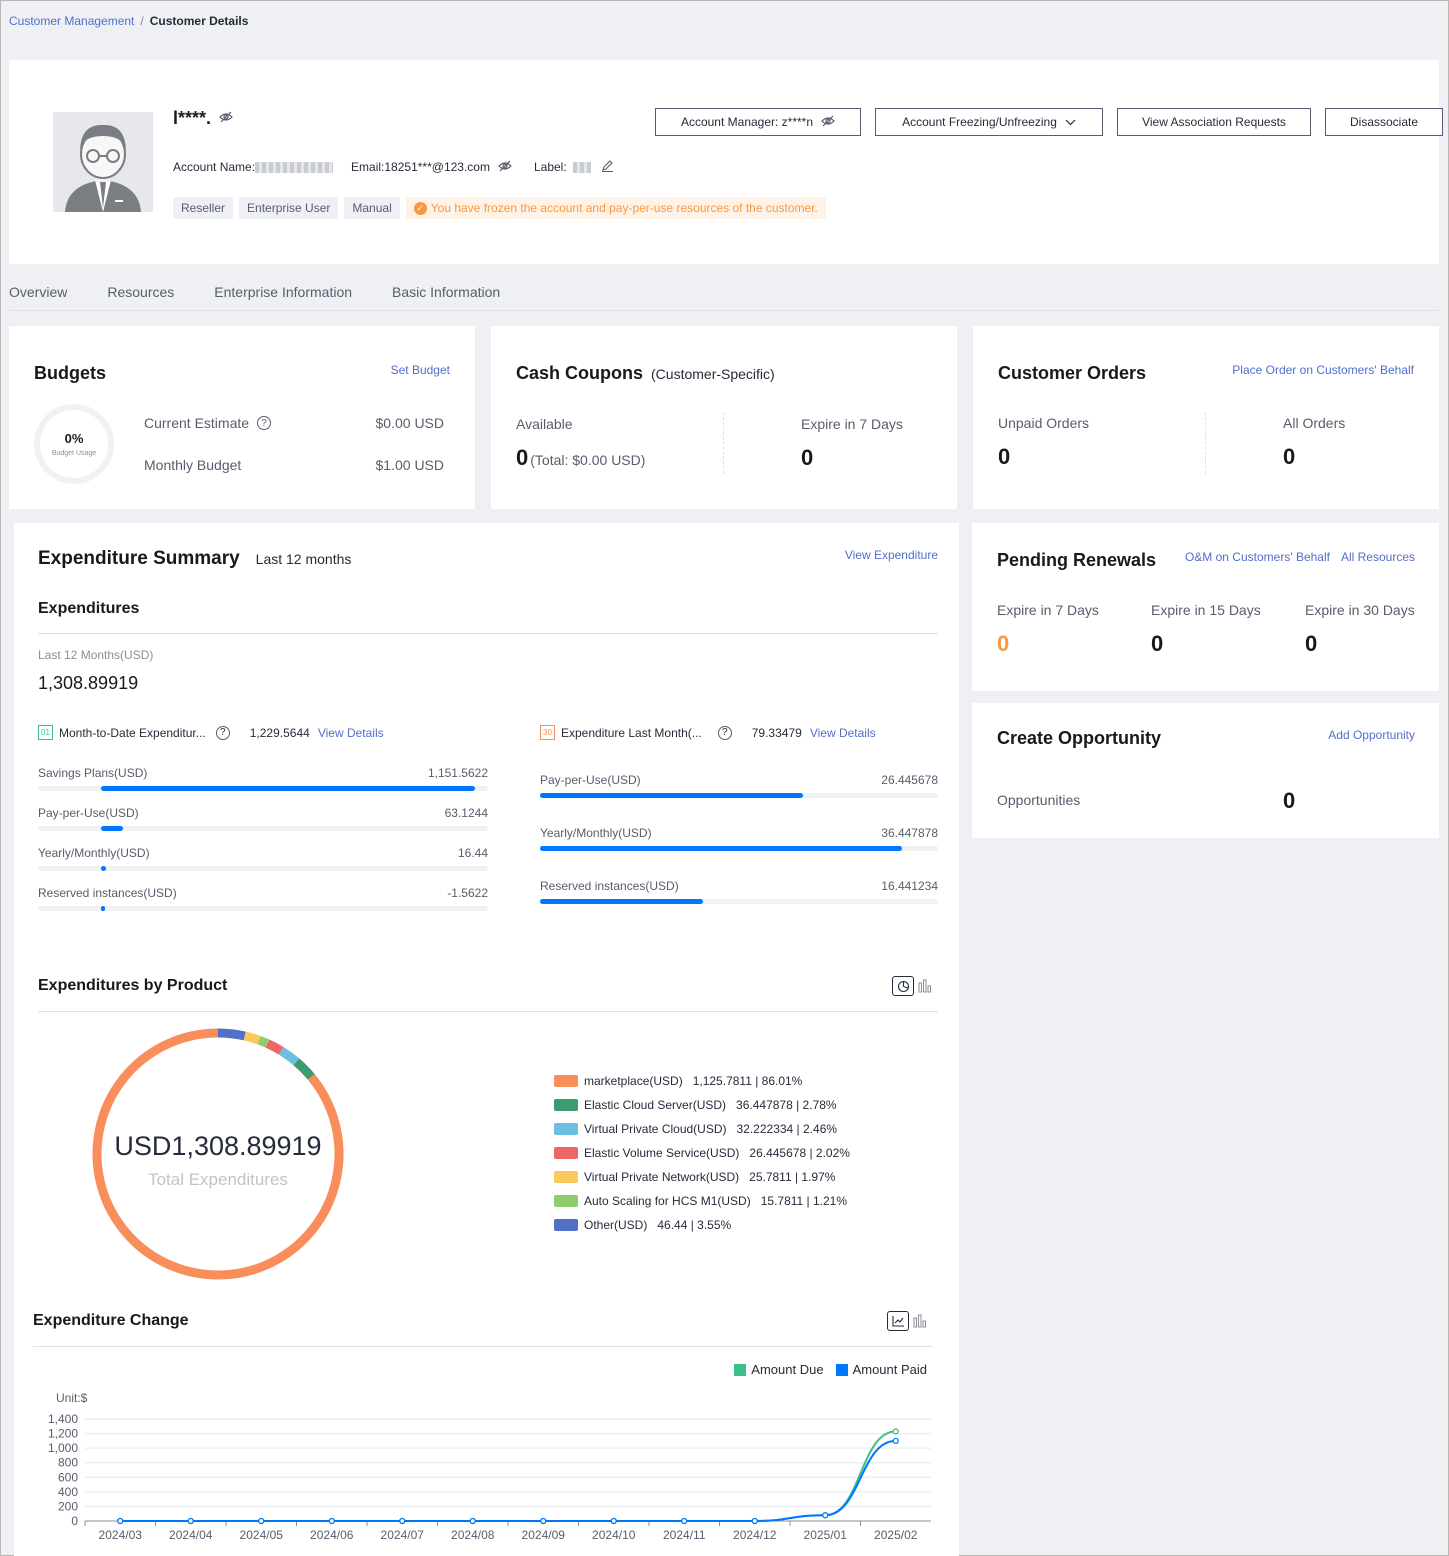 The image size is (1449, 1556). What do you see at coordinates (898, 1321) in the screenshot?
I see `line-chart-toggle-icon` at bounding box center [898, 1321].